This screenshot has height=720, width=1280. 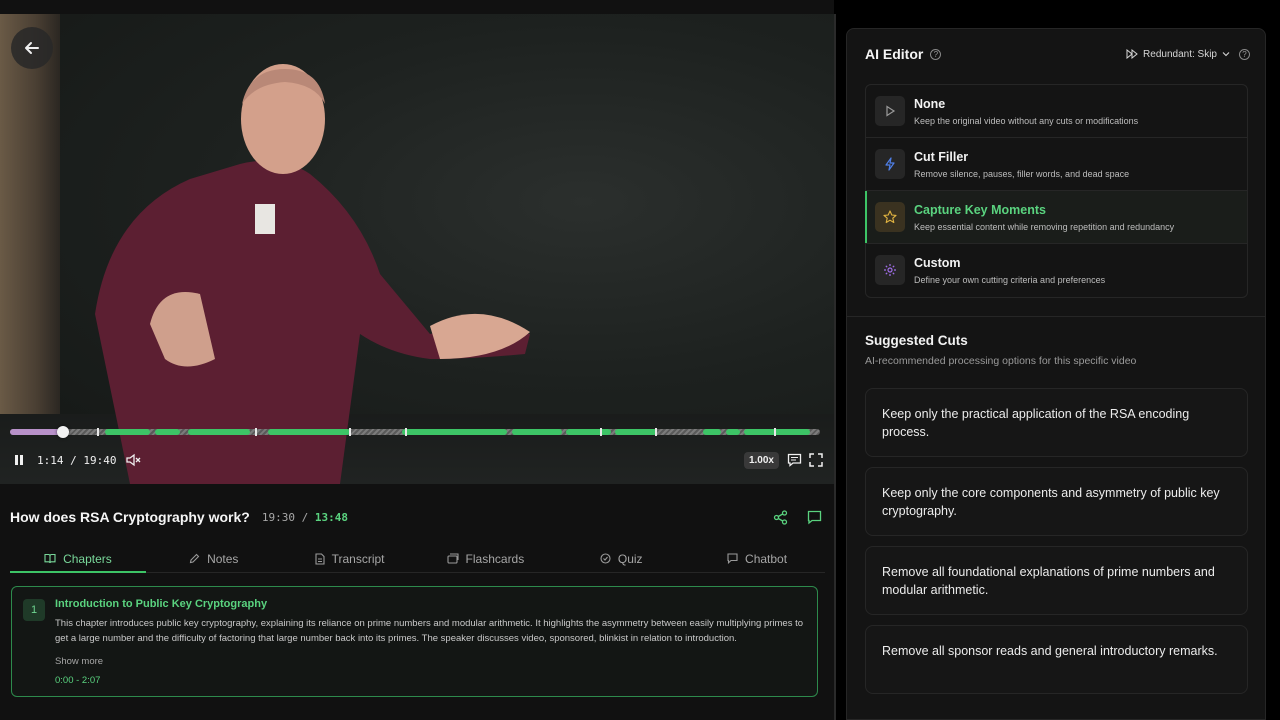 I want to click on tab-chapters: Chapters, so click(x=78, y=559).